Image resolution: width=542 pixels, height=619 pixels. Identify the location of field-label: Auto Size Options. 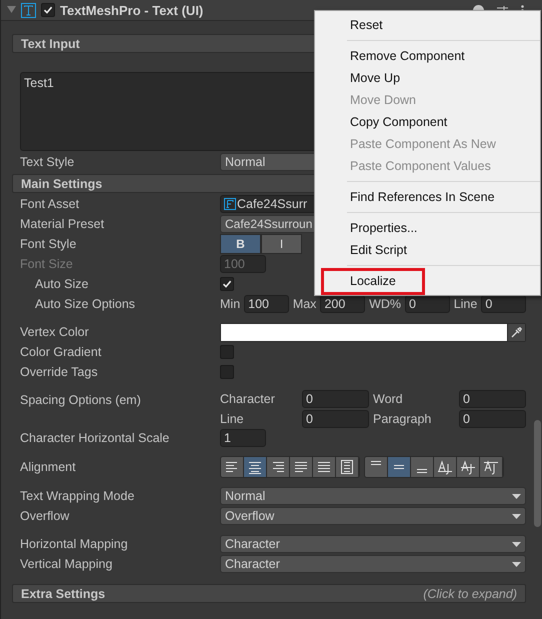
(85, 304).